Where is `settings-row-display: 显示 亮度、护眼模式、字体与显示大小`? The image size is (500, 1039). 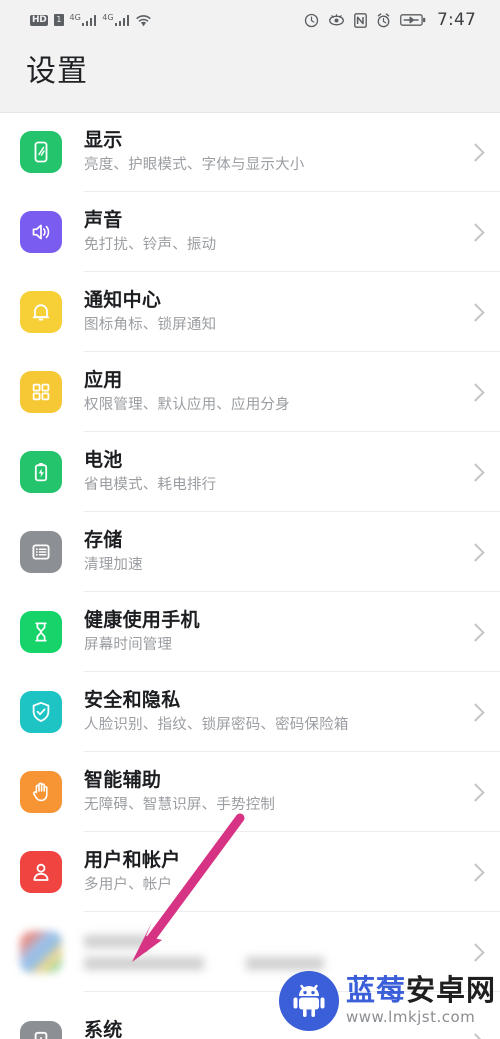
settings-row-display: 显示 亮度、护眼模式、字体与显示大小 is located at coordinates (250, 152).